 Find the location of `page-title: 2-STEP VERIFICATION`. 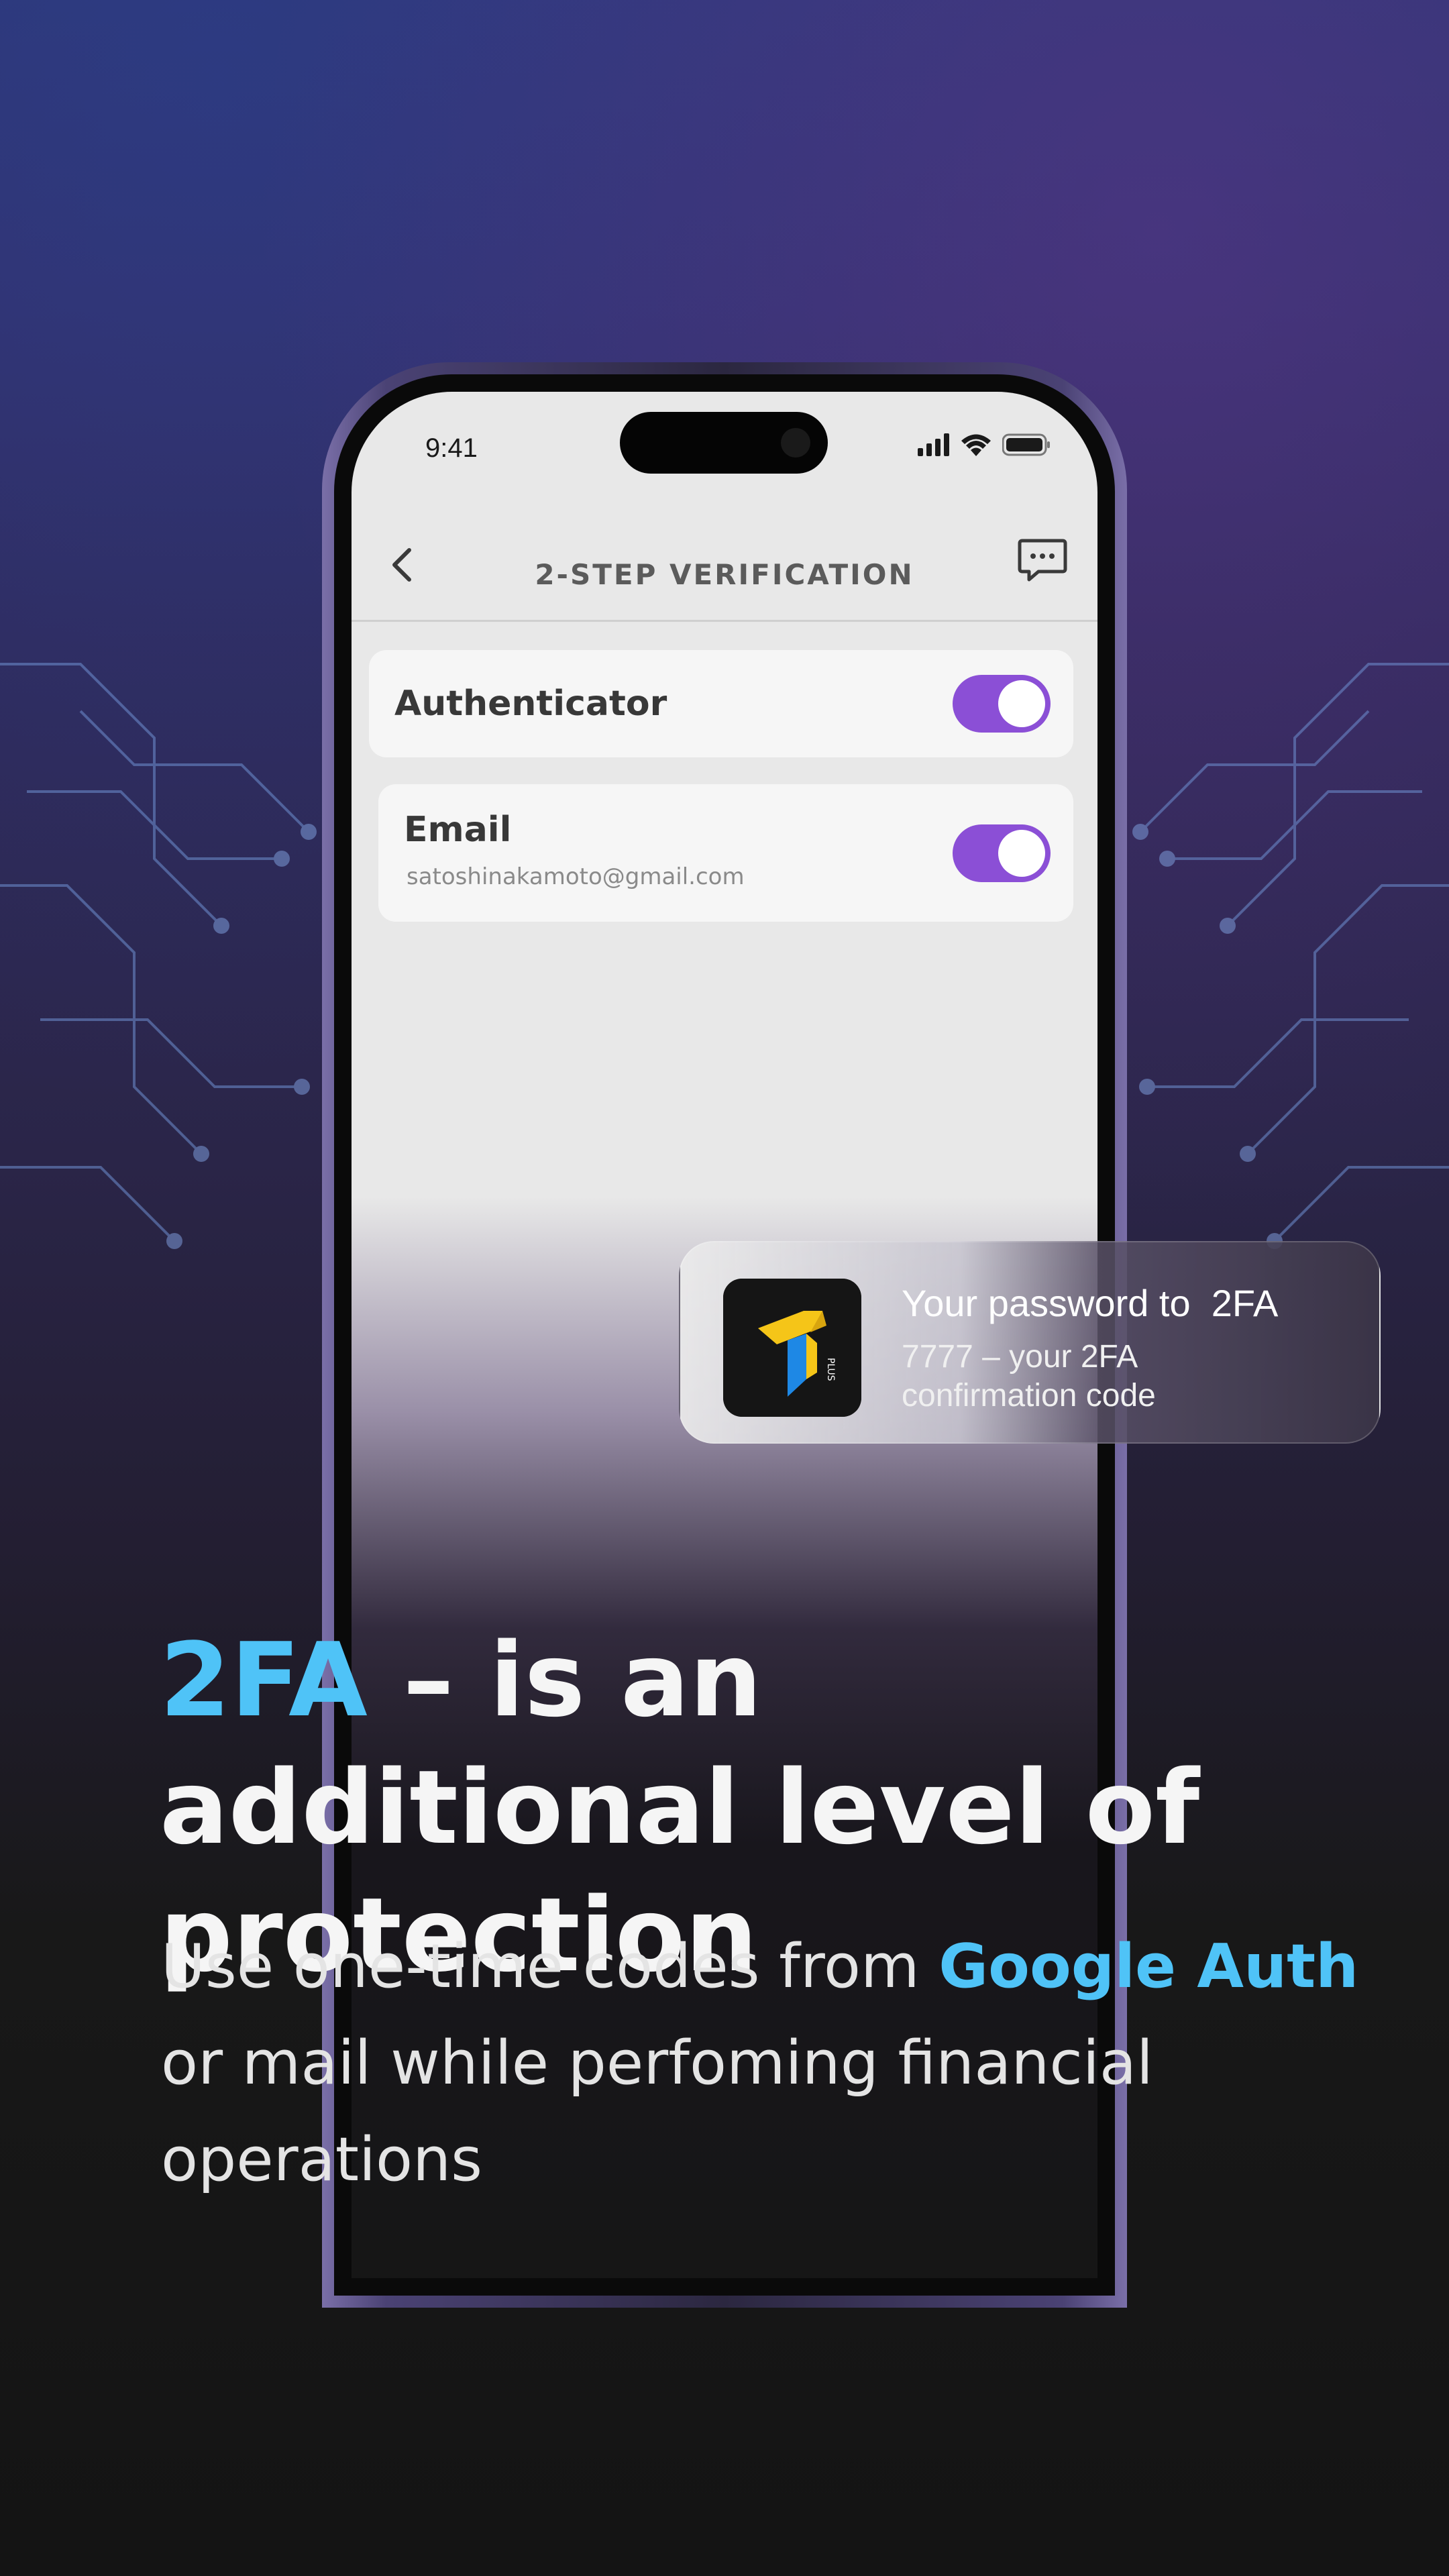

page-title: 2-STEP VERIFICATION is located at coordinates (724, 574).